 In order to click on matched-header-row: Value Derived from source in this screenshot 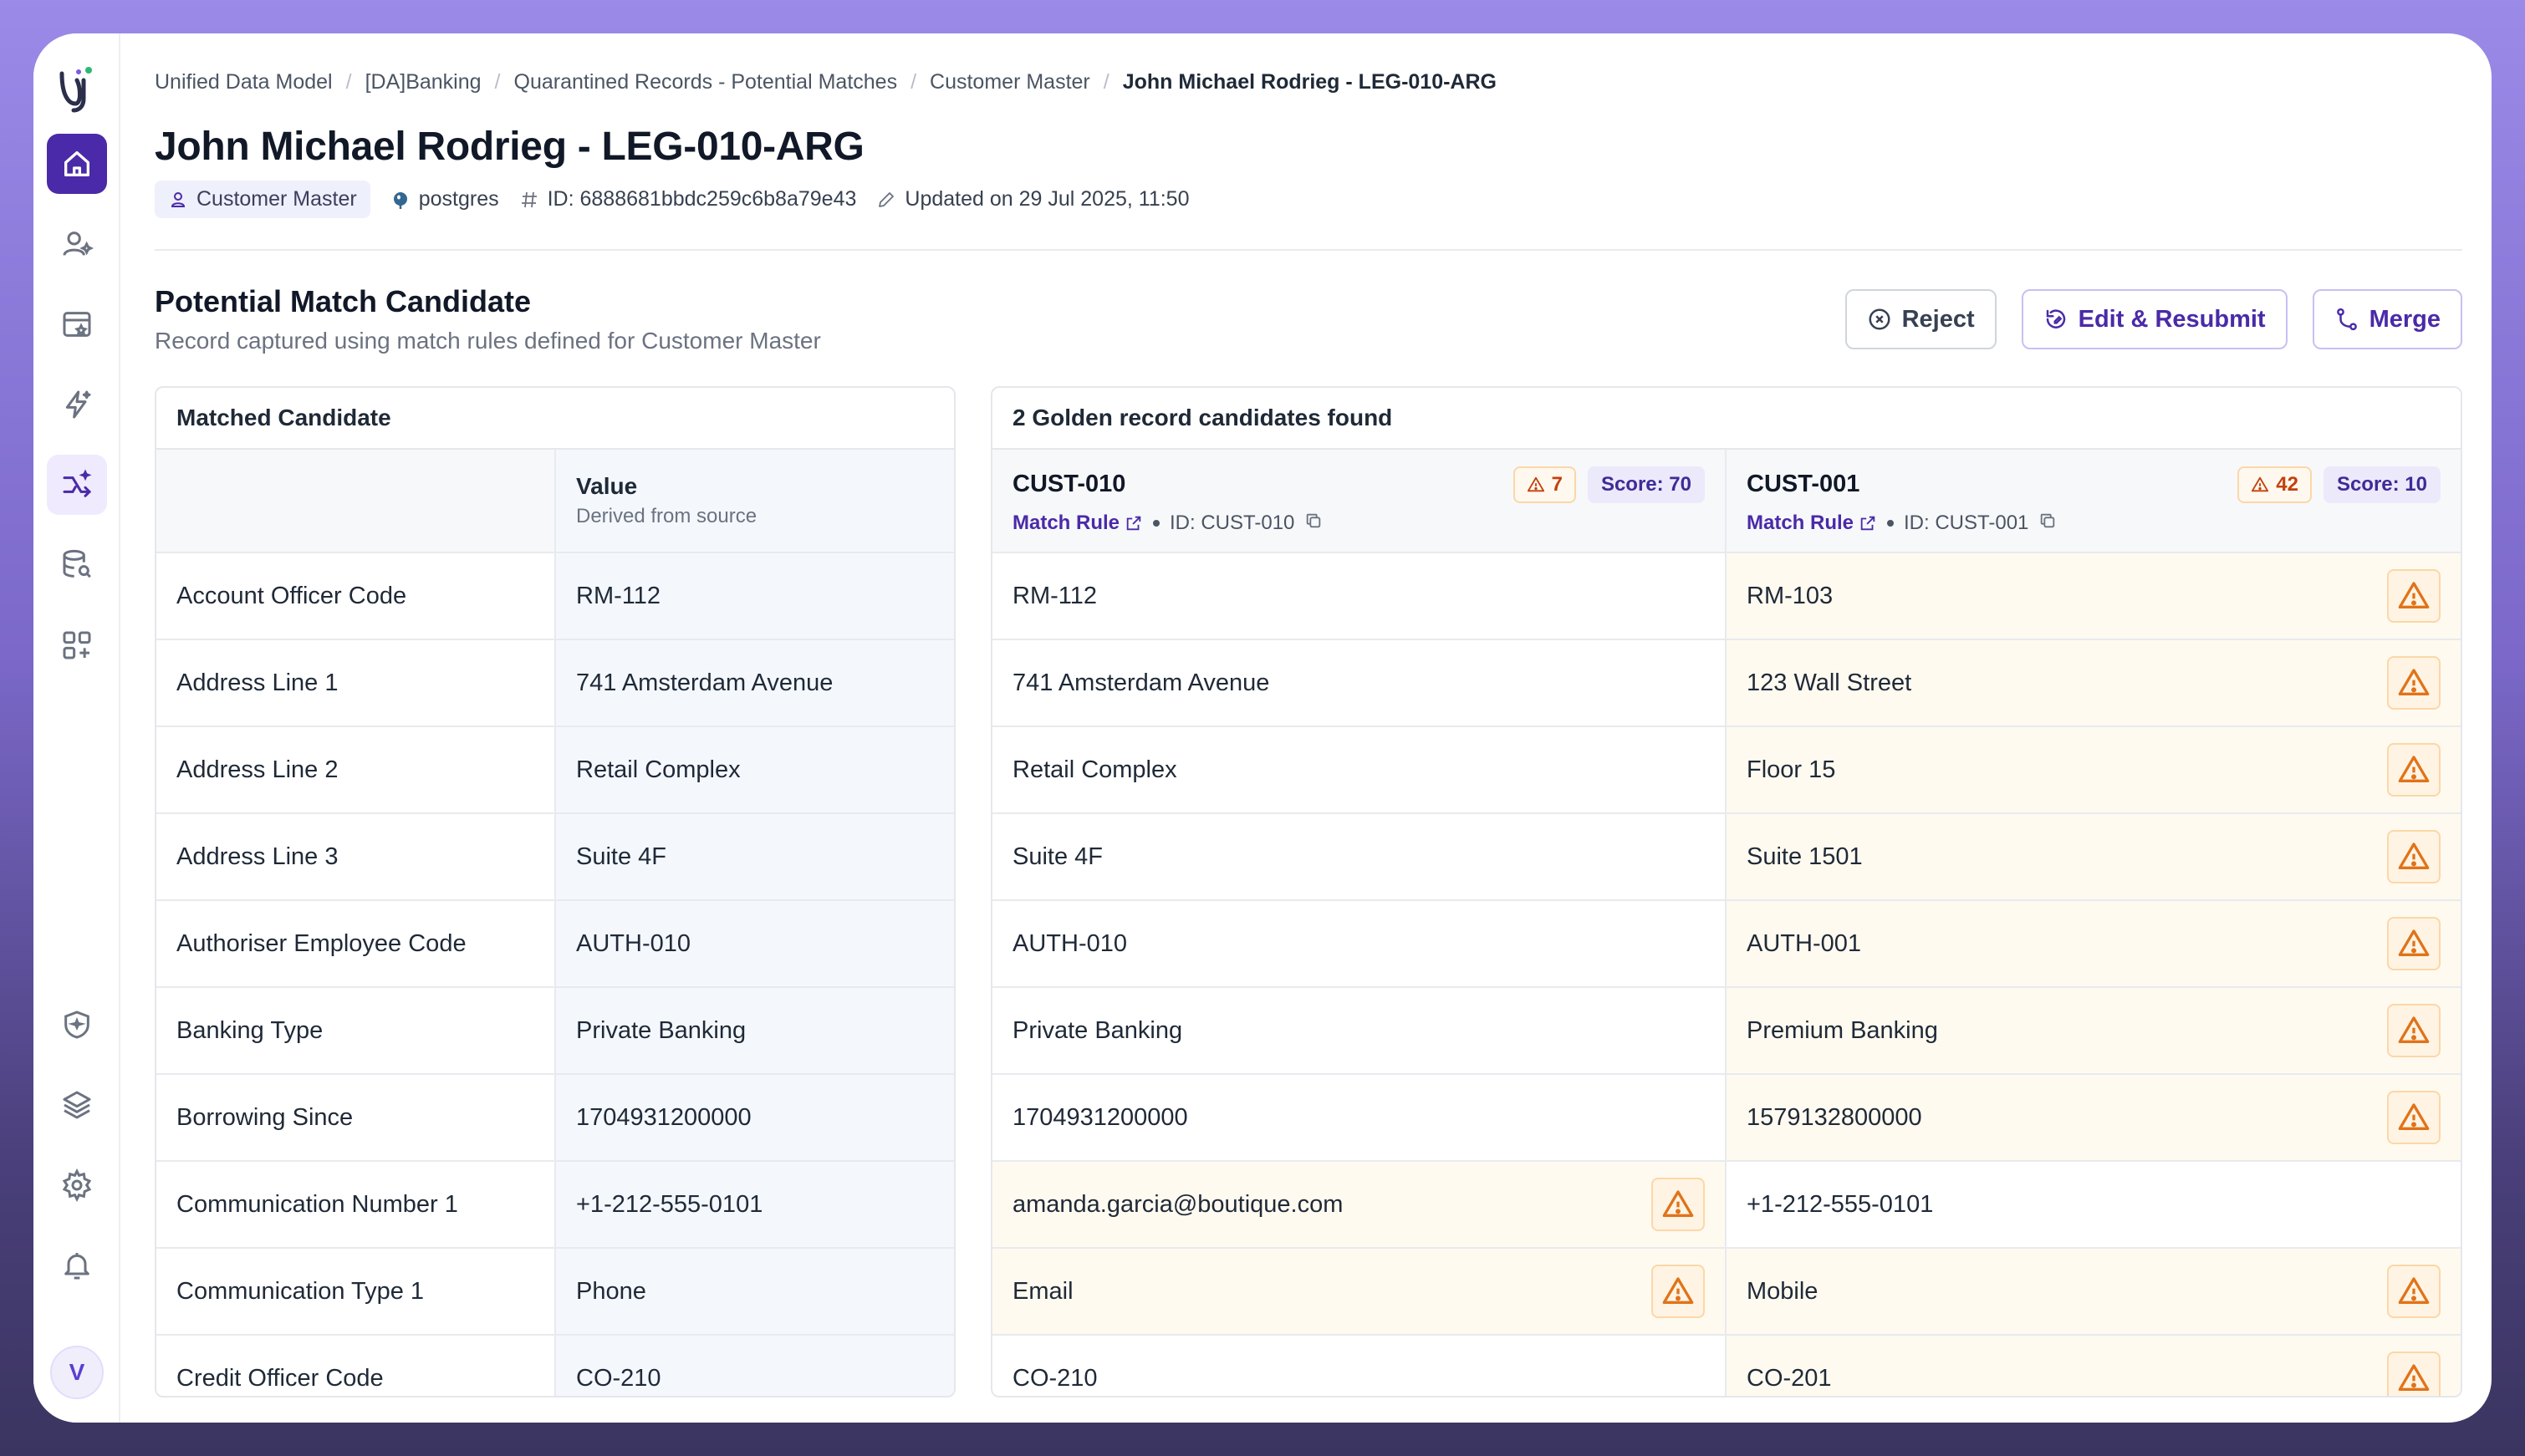, I will do `click(555, 501)`.